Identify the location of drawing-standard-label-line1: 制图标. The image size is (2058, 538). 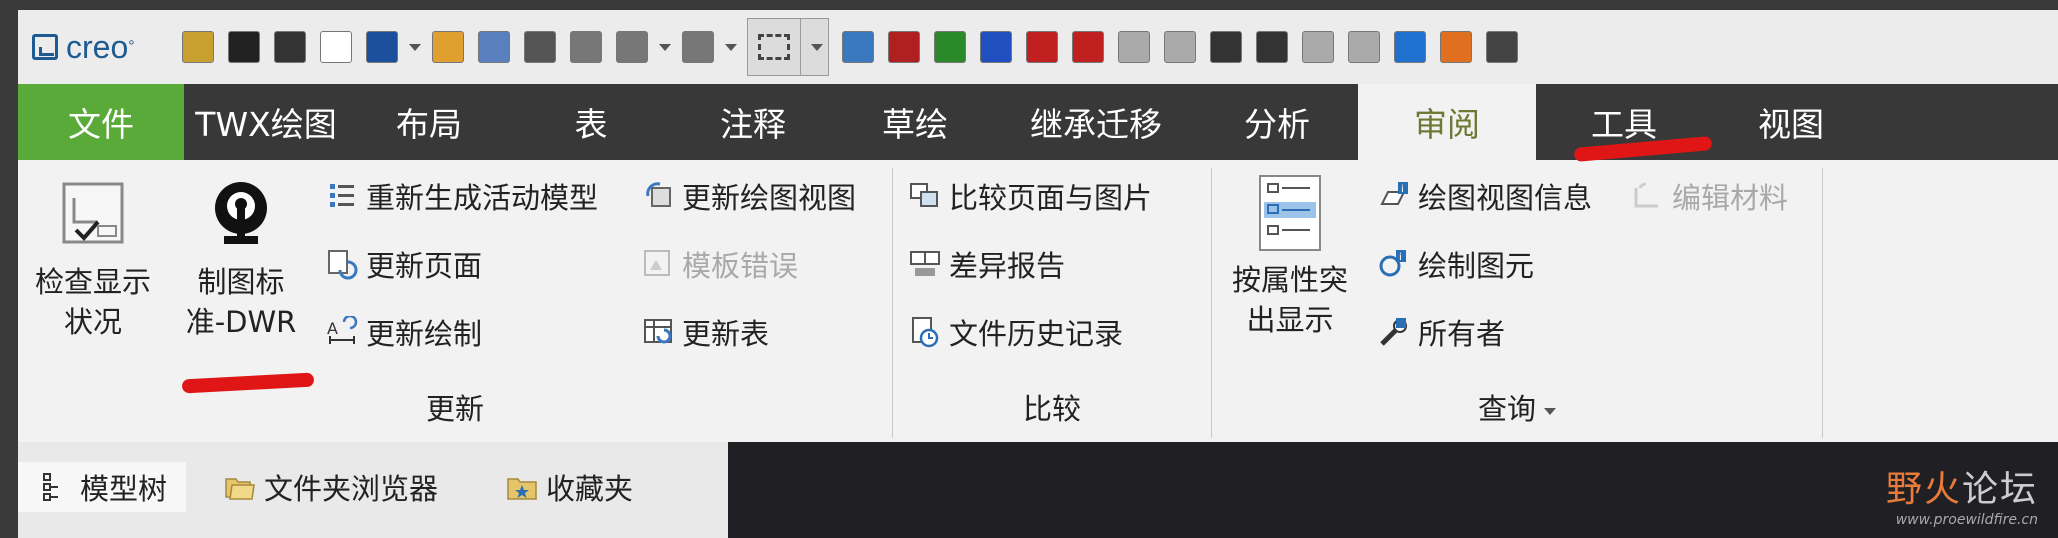
(241, 282).